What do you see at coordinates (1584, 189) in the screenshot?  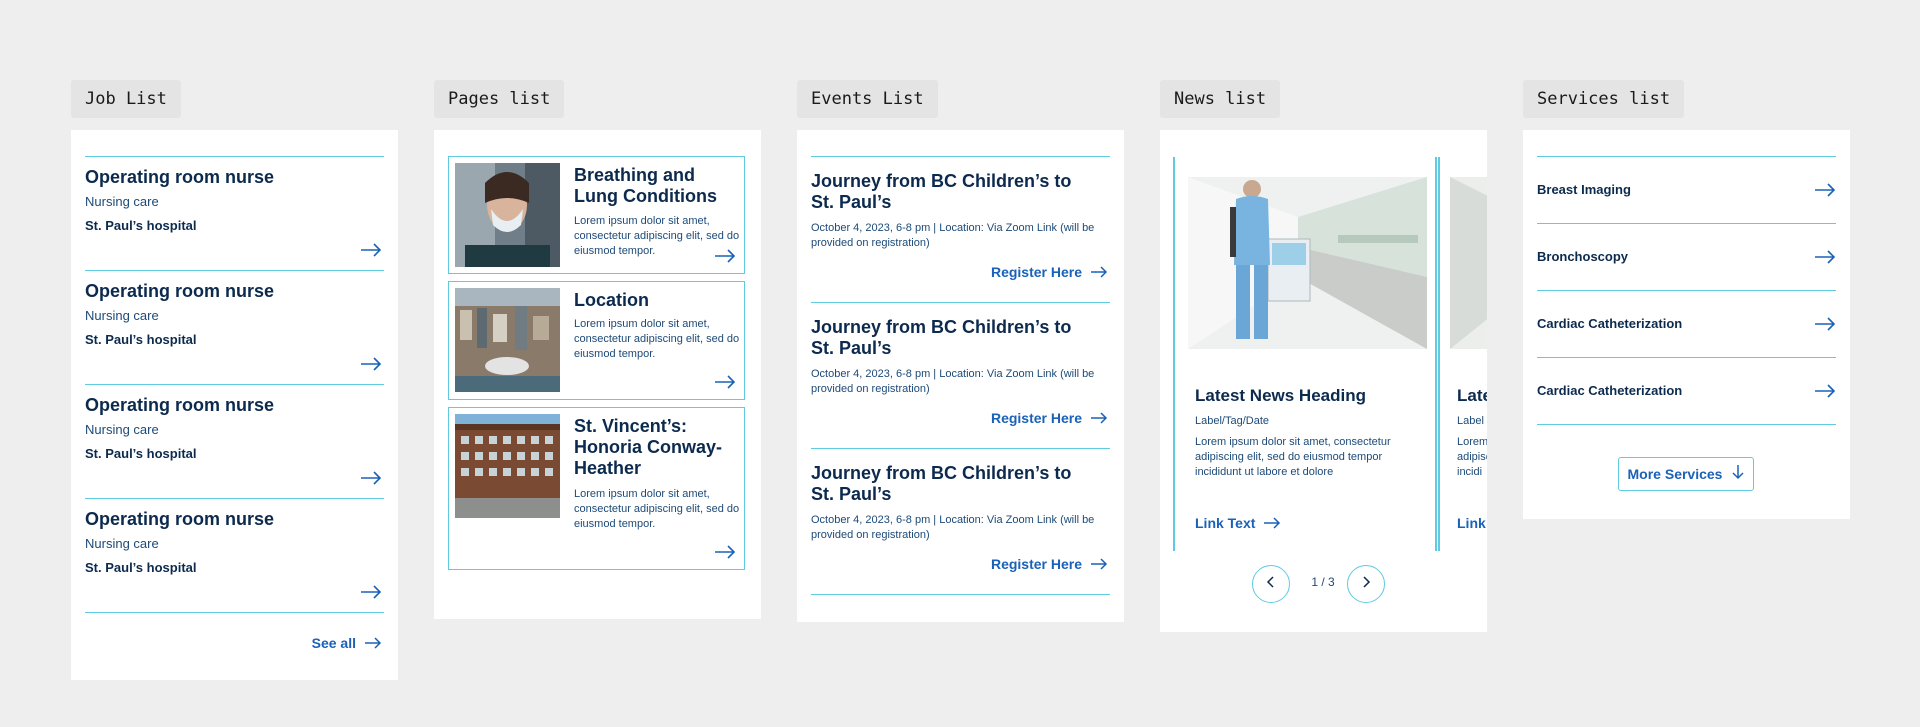 I see `service-title: Breast Imaging` at bounding box center [1584, 189].